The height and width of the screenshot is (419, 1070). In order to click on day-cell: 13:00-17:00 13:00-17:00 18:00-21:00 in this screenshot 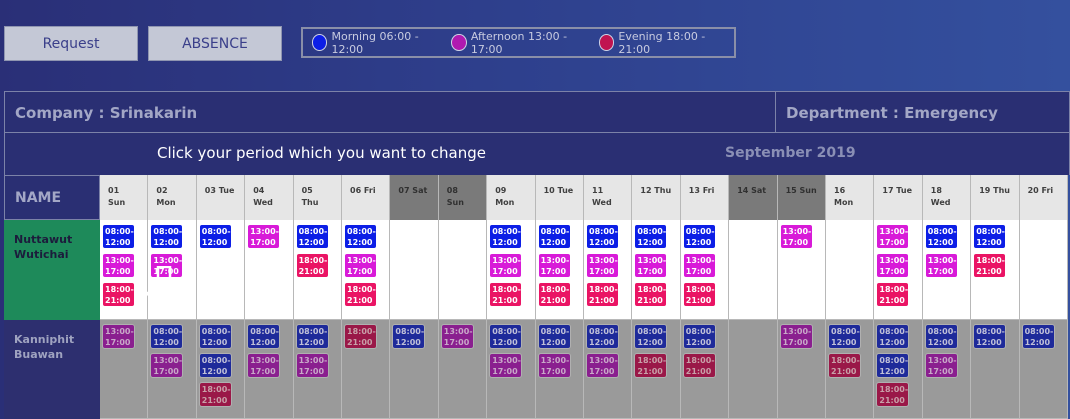, I will do `click(898, 270)`.